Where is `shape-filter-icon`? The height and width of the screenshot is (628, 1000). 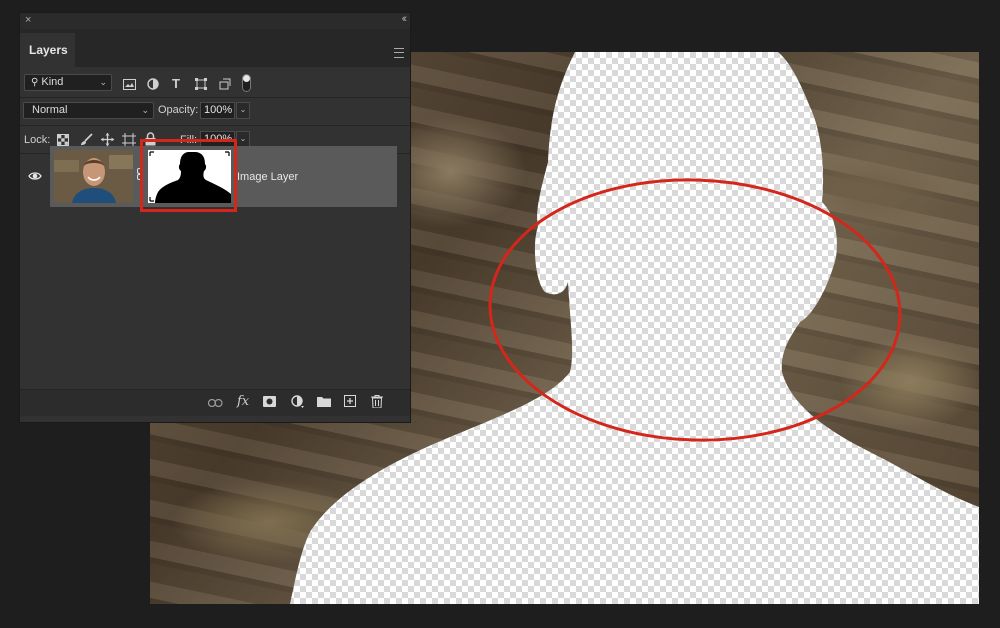 shape-filter-icon is located at coordinates (201, 84).